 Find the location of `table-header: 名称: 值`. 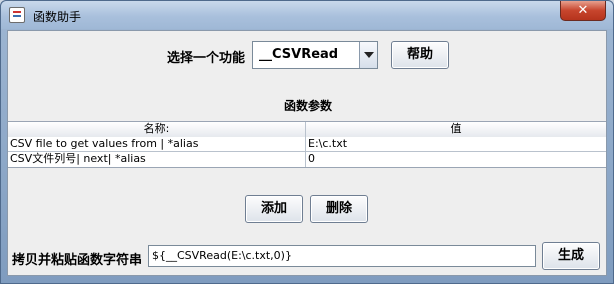

table-header: 名称: 值 is located at coordinates (307, 129).